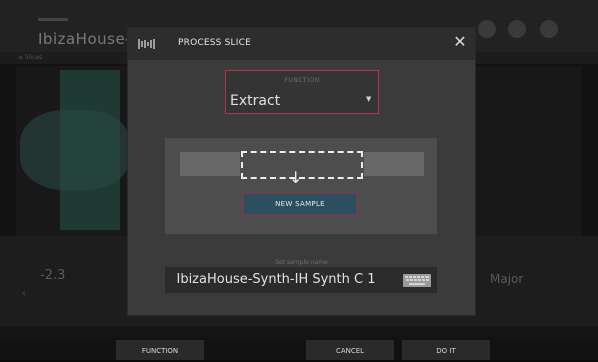  What do you see at coordinates (299, 332) in the screenshot?
I see `background-strip` at bounding box center [299, 332].